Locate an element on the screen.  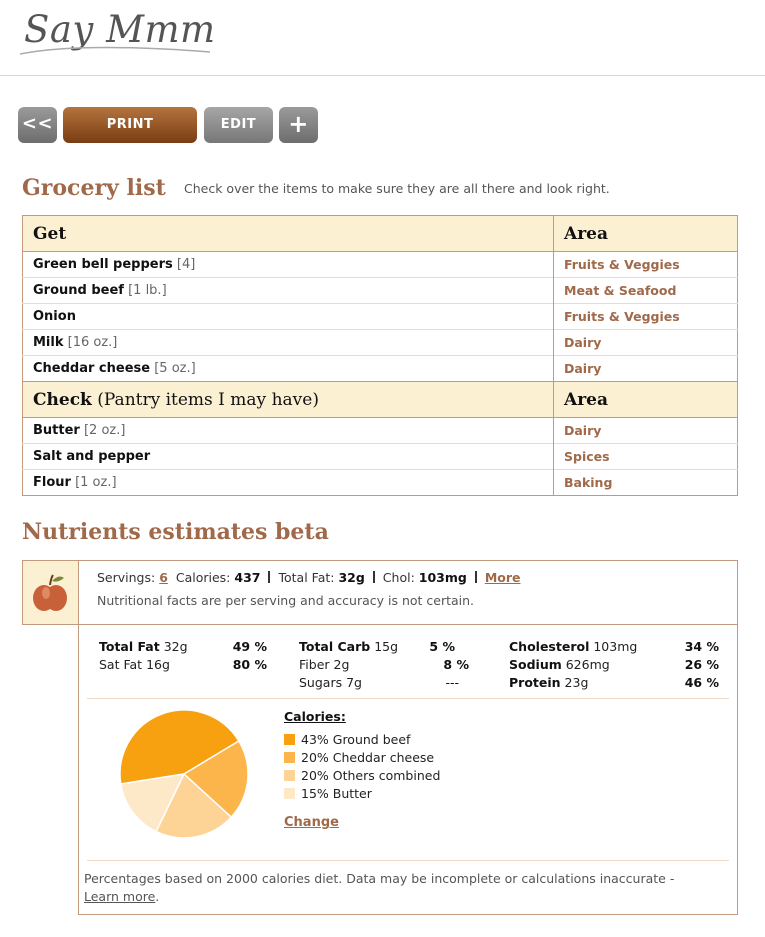
sugars-row: Sugars 7g is located at coordinates (330, 682).